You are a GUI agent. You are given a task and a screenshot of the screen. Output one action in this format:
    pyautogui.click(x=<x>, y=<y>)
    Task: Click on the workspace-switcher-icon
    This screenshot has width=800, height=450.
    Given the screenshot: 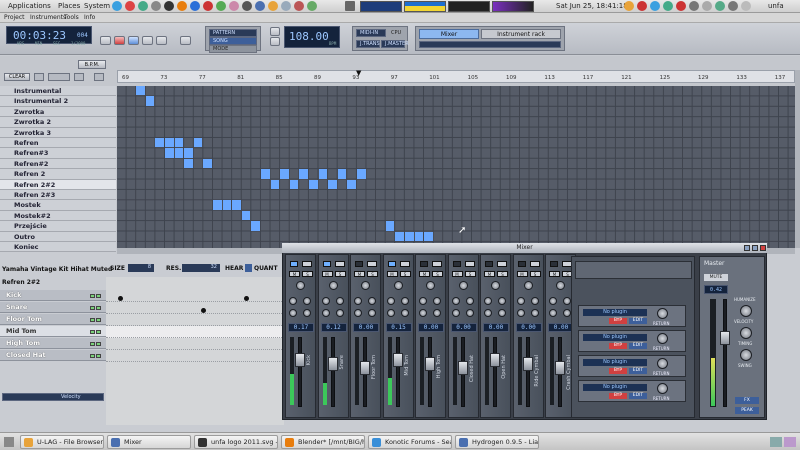 What is the action you would take?
    pyautogui.click(x=776, y=442)
    